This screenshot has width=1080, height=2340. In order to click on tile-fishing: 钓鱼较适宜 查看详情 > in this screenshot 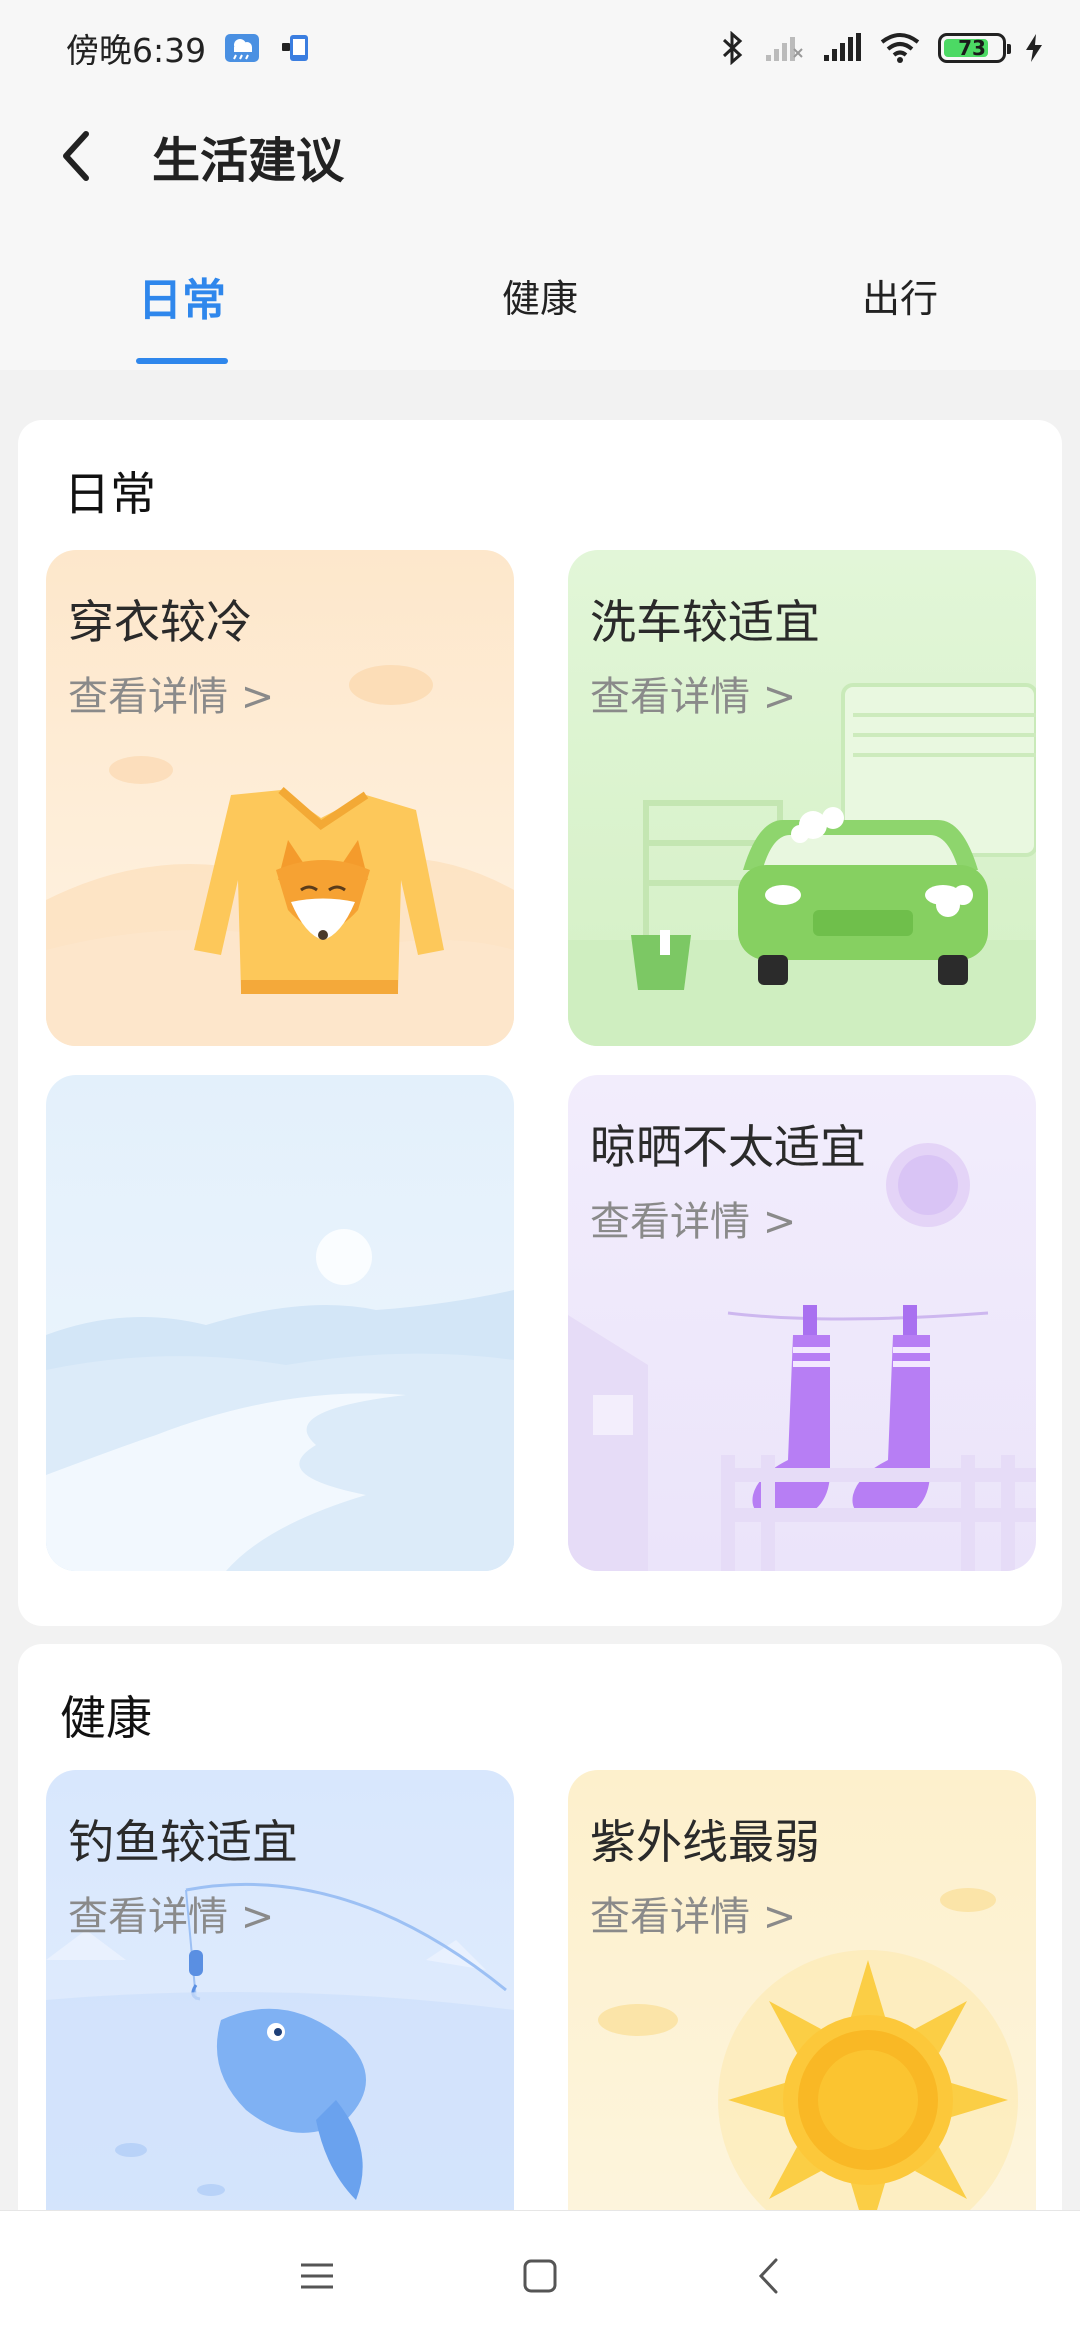, I will do `click(280, 2018)`.